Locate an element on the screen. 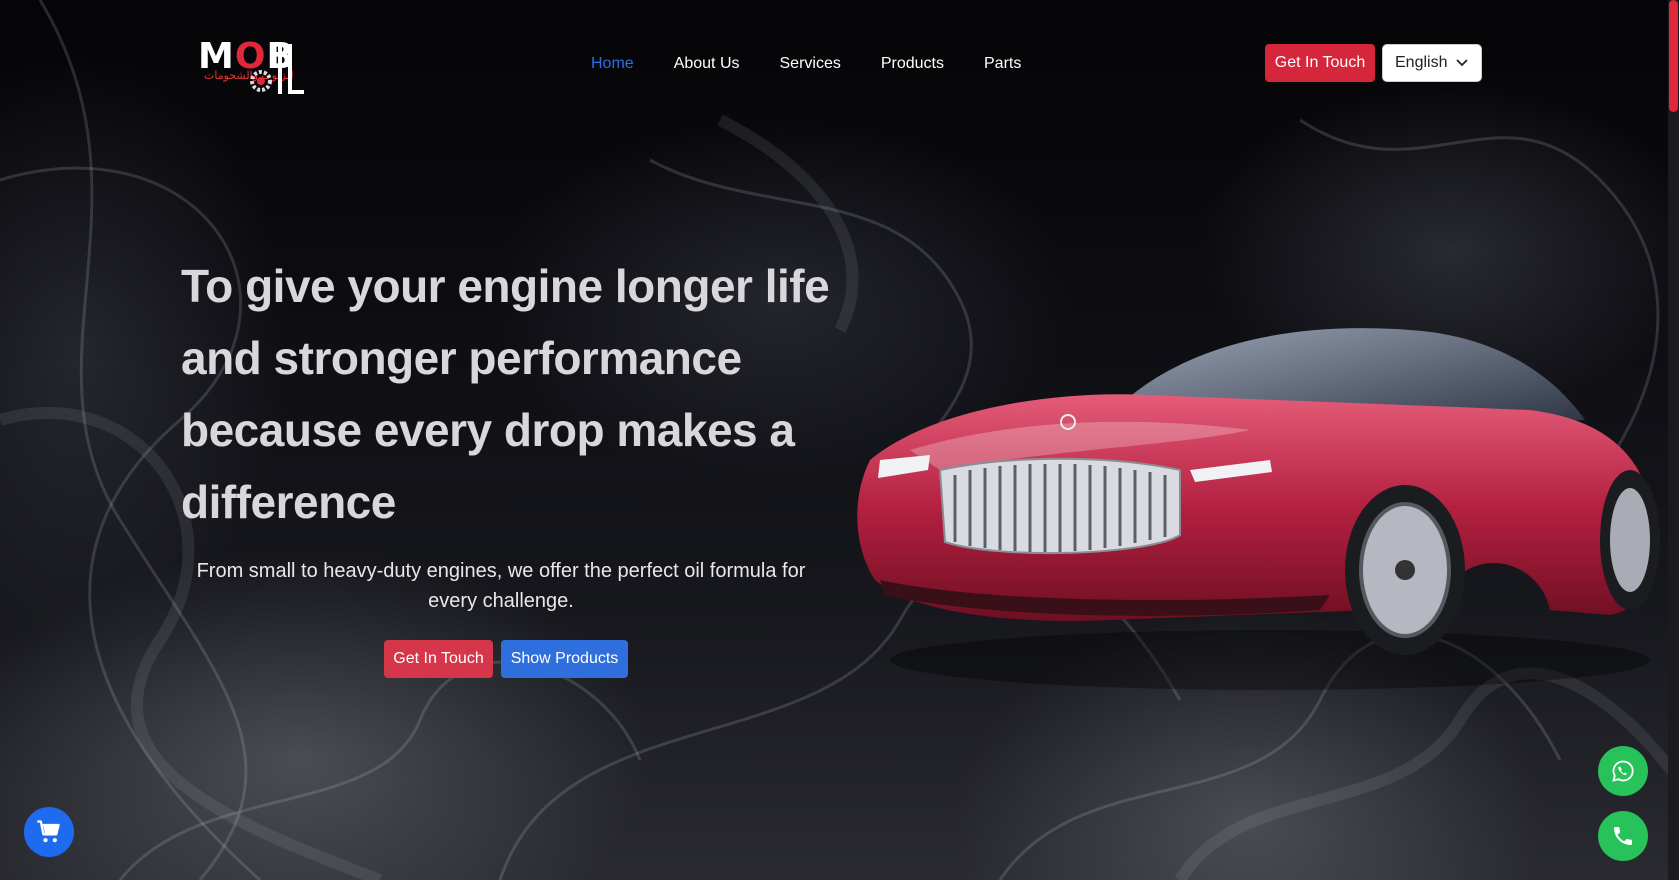  cart-icon is located at coordinates (48, 831).